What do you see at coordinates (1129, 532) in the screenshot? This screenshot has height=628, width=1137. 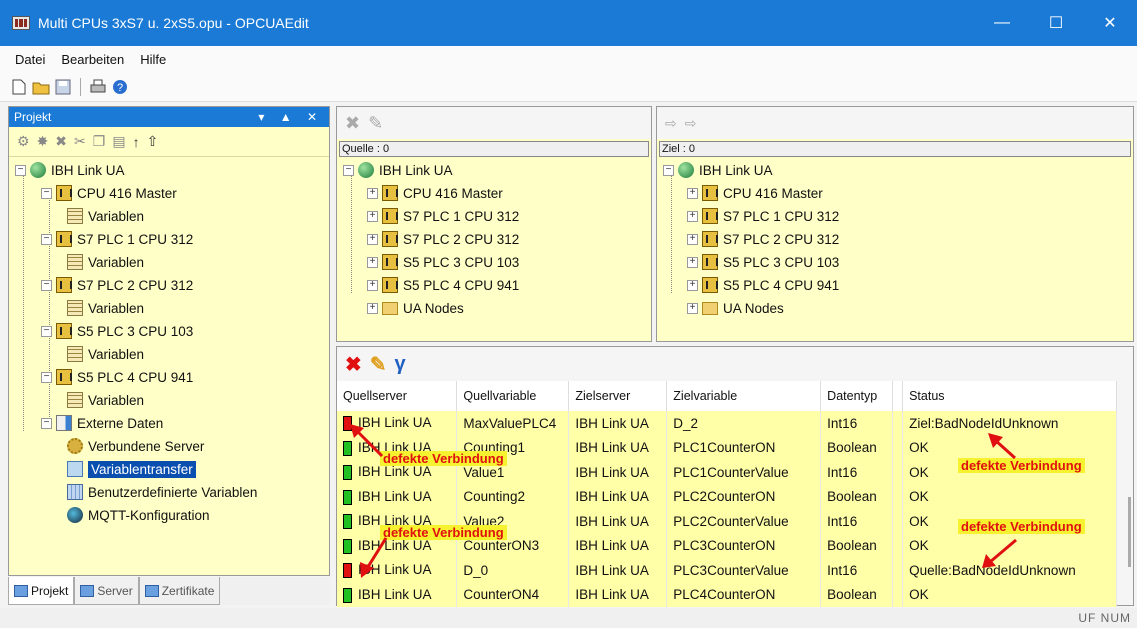 I see `vertical-scrollbar` at bounding box center [1129, 532].